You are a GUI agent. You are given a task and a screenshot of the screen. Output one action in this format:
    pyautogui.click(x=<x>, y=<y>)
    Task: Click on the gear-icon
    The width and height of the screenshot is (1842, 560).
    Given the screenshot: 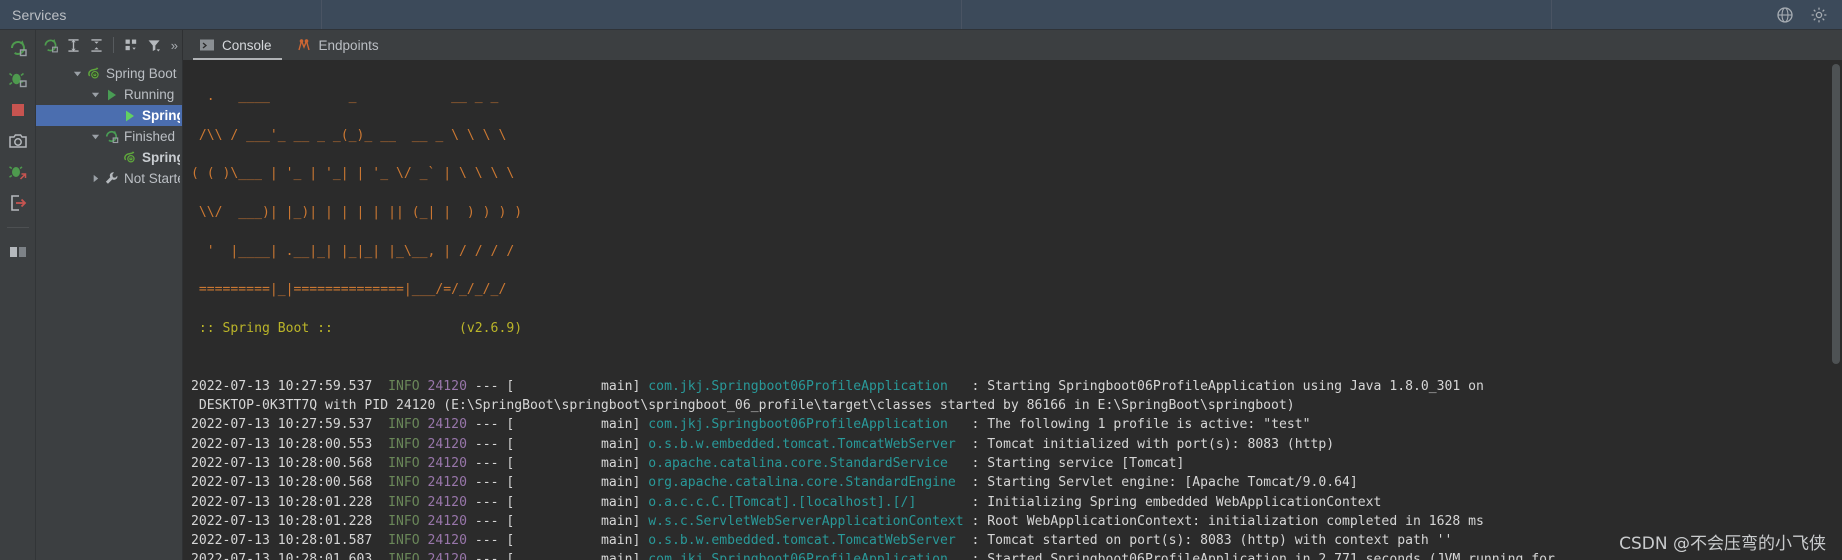 What is the action you would take?
    pyautogui.click(x=1819, y=15)
    